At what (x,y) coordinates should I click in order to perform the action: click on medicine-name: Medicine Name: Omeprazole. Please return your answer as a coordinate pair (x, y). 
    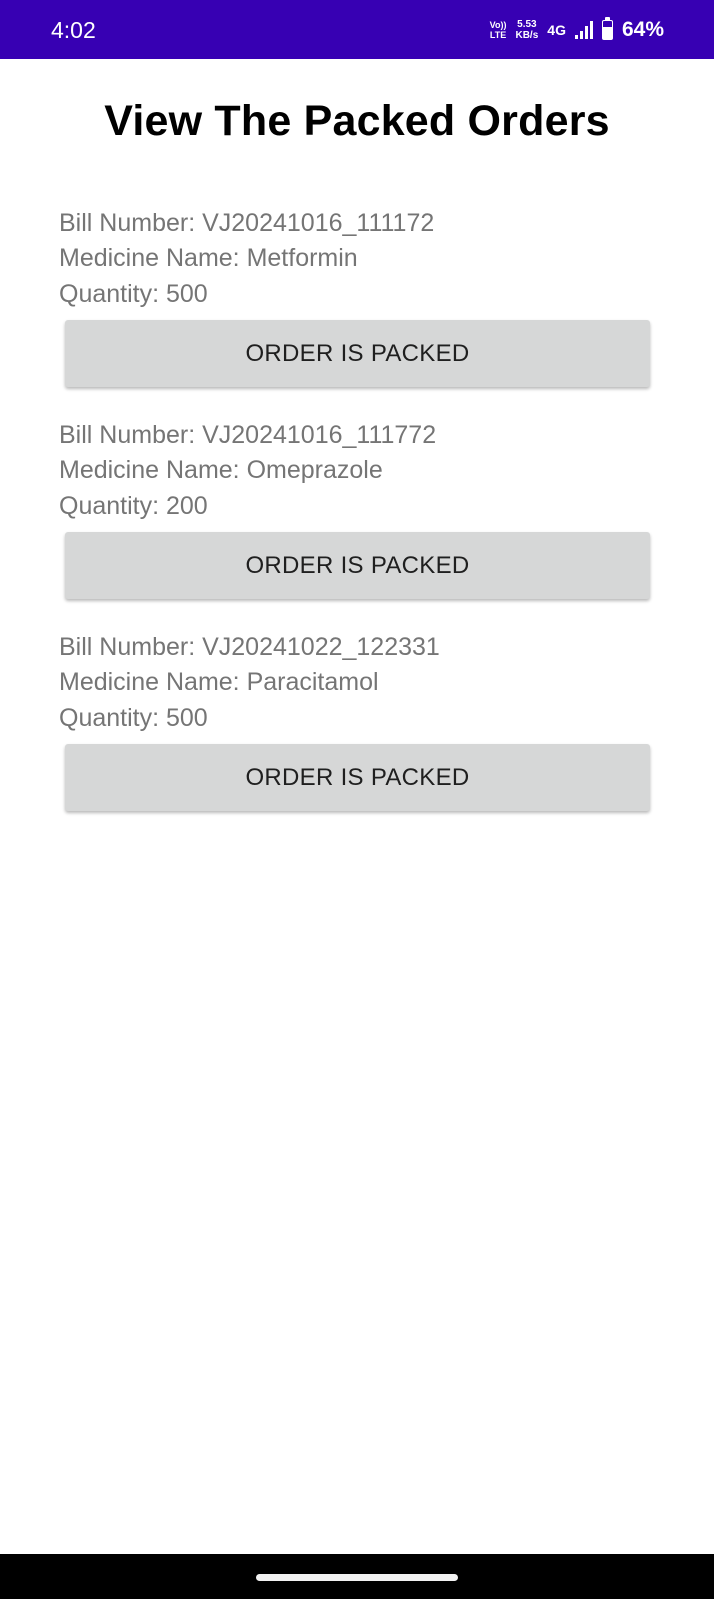
    Looking at the image, I should click on (221, 470).